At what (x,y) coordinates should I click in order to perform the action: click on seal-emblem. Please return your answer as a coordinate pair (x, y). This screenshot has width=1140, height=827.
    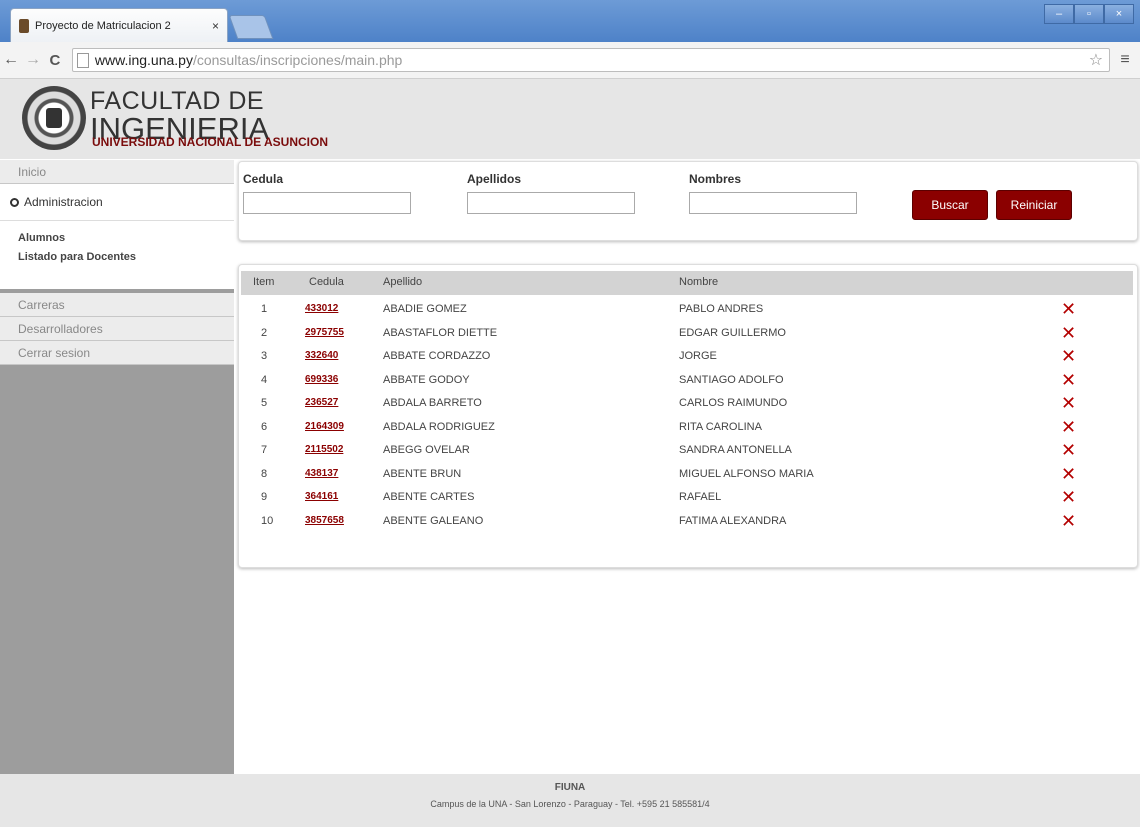
    Looking at the image, I should click on (54, 118).